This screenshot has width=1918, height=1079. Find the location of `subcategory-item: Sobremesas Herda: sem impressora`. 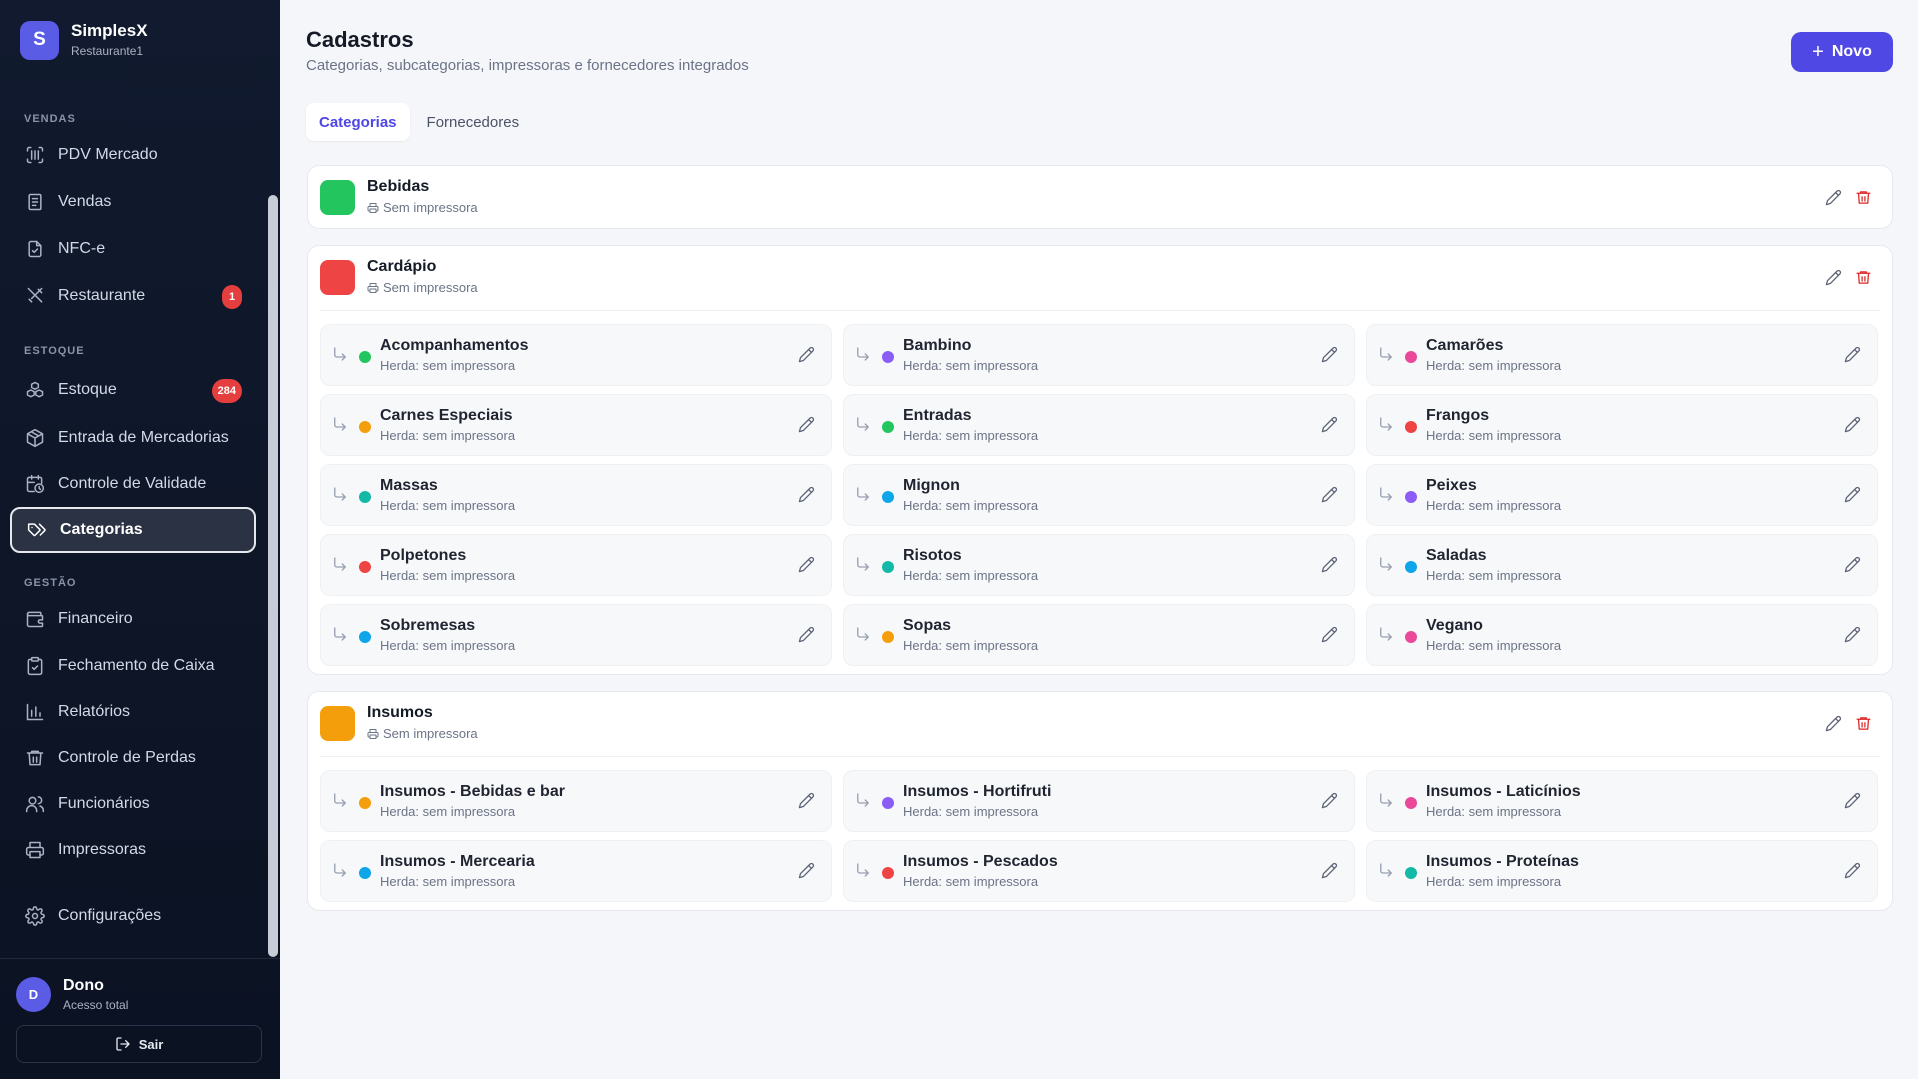

subcategory-item: Sobremesas Herda: sem impressora is located at coordinates (576, 635).